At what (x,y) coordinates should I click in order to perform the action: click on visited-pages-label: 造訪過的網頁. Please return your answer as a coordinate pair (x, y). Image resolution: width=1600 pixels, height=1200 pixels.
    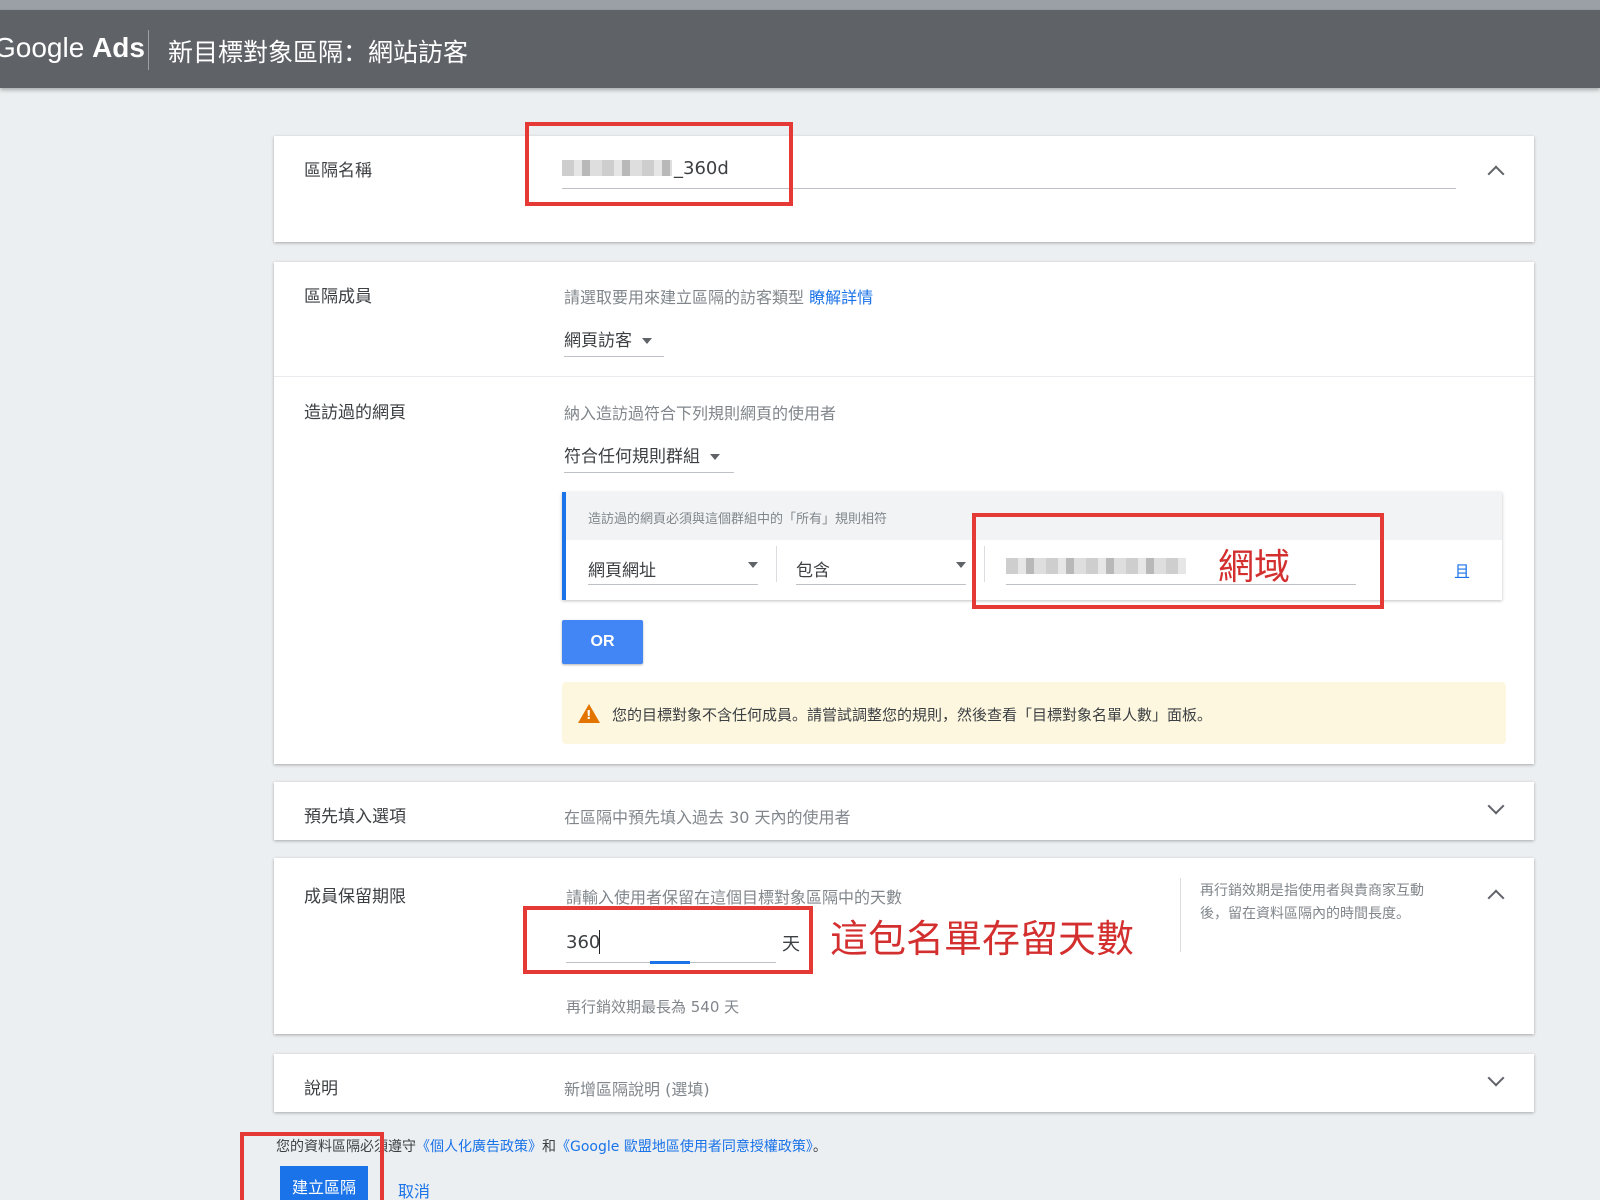
    Looking at the image, I should click on (355, 413).